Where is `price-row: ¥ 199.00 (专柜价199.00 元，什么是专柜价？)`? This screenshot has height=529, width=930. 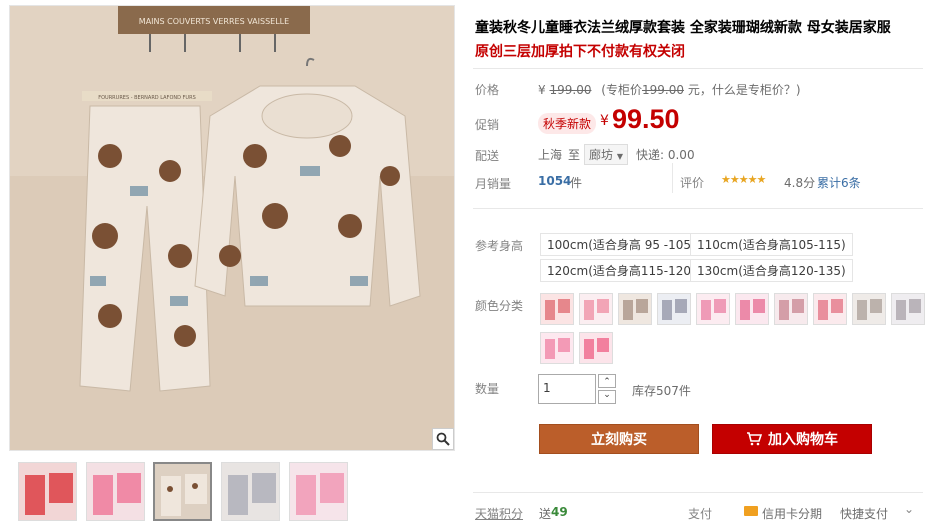
price-row: ¥ 199.00 (专柜价199.00 元，什么是专柜价？) is located at coordinates (669, 89).